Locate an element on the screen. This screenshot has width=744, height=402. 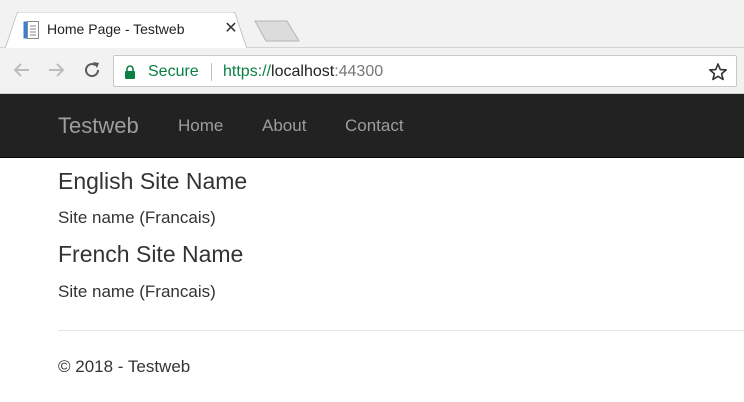
nav-link-contact: Contact is located at coordinates (374, 126).